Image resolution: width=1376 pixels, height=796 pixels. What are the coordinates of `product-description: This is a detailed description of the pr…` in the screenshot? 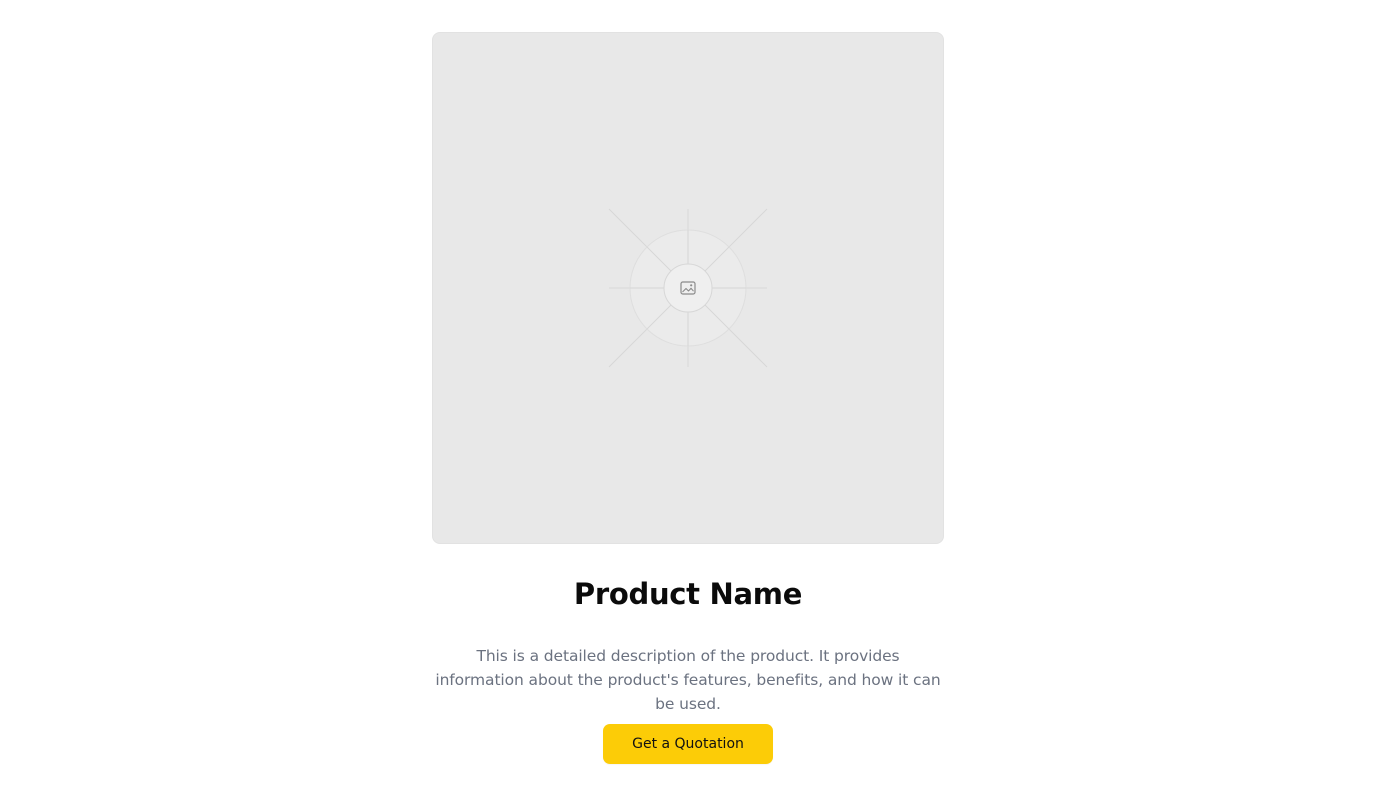 It's located at (688, 680).